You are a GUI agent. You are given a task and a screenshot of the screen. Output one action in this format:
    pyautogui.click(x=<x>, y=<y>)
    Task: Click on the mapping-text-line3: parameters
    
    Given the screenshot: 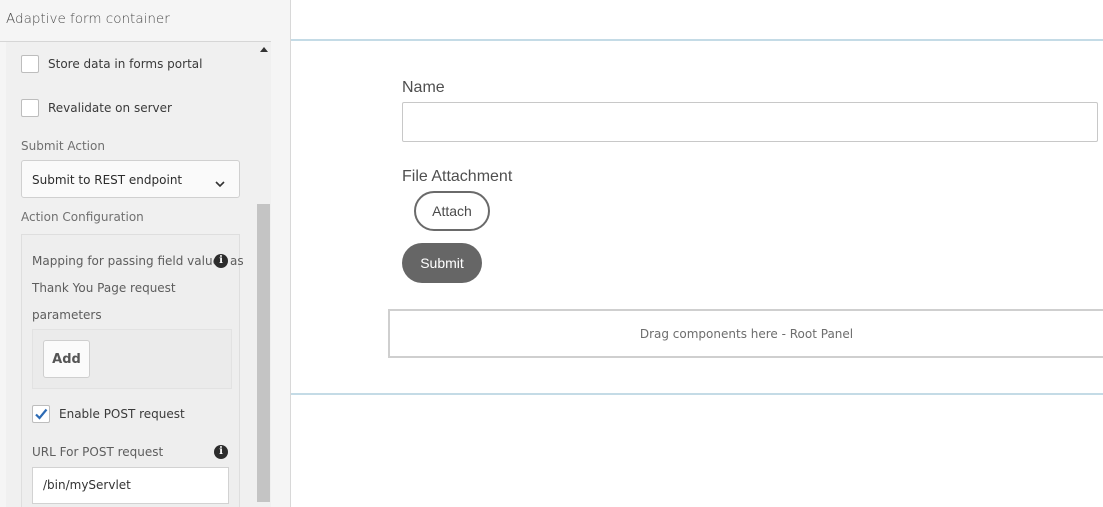 What is the action you would take?
    pyautogui.click(x=67, y=315)
    